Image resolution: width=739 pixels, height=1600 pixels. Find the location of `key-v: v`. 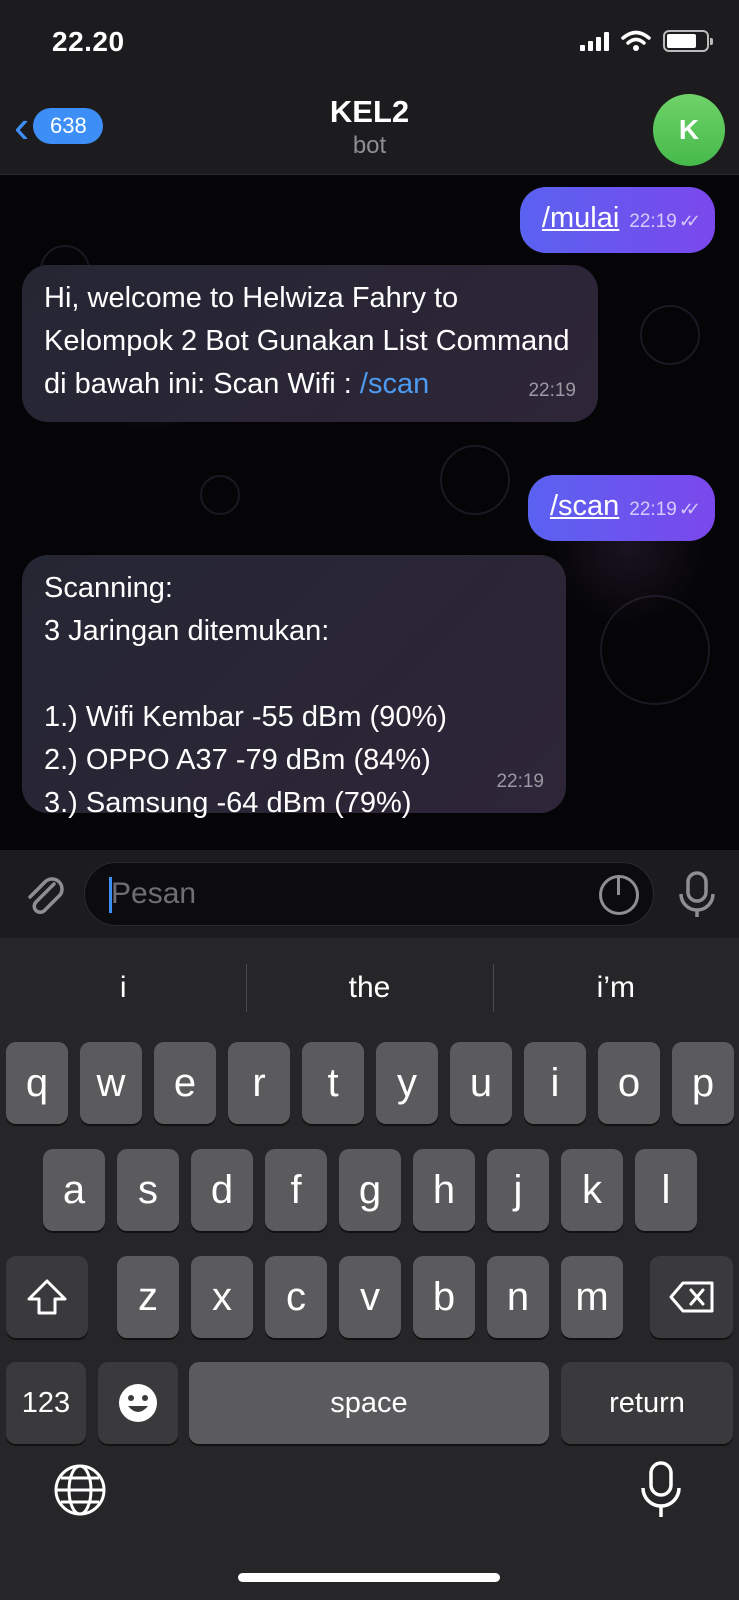

key-v: v is located at coordinates (370, 1297).